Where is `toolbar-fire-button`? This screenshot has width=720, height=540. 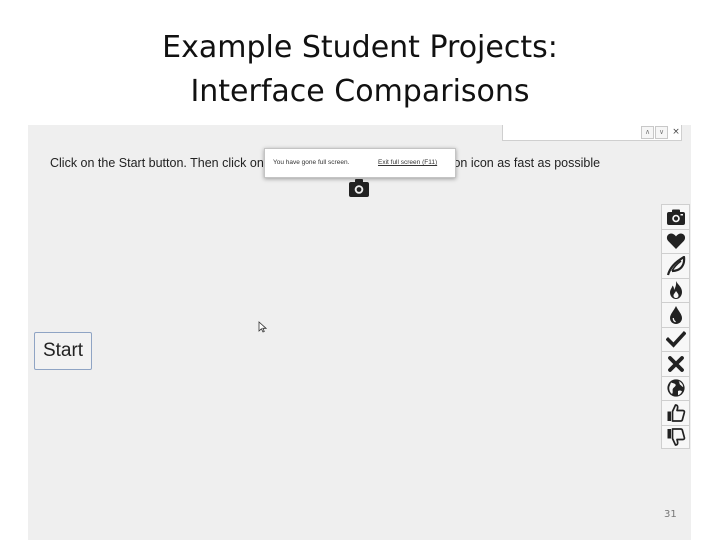 toolbar-fire-button is located at coordinates (675, 289).